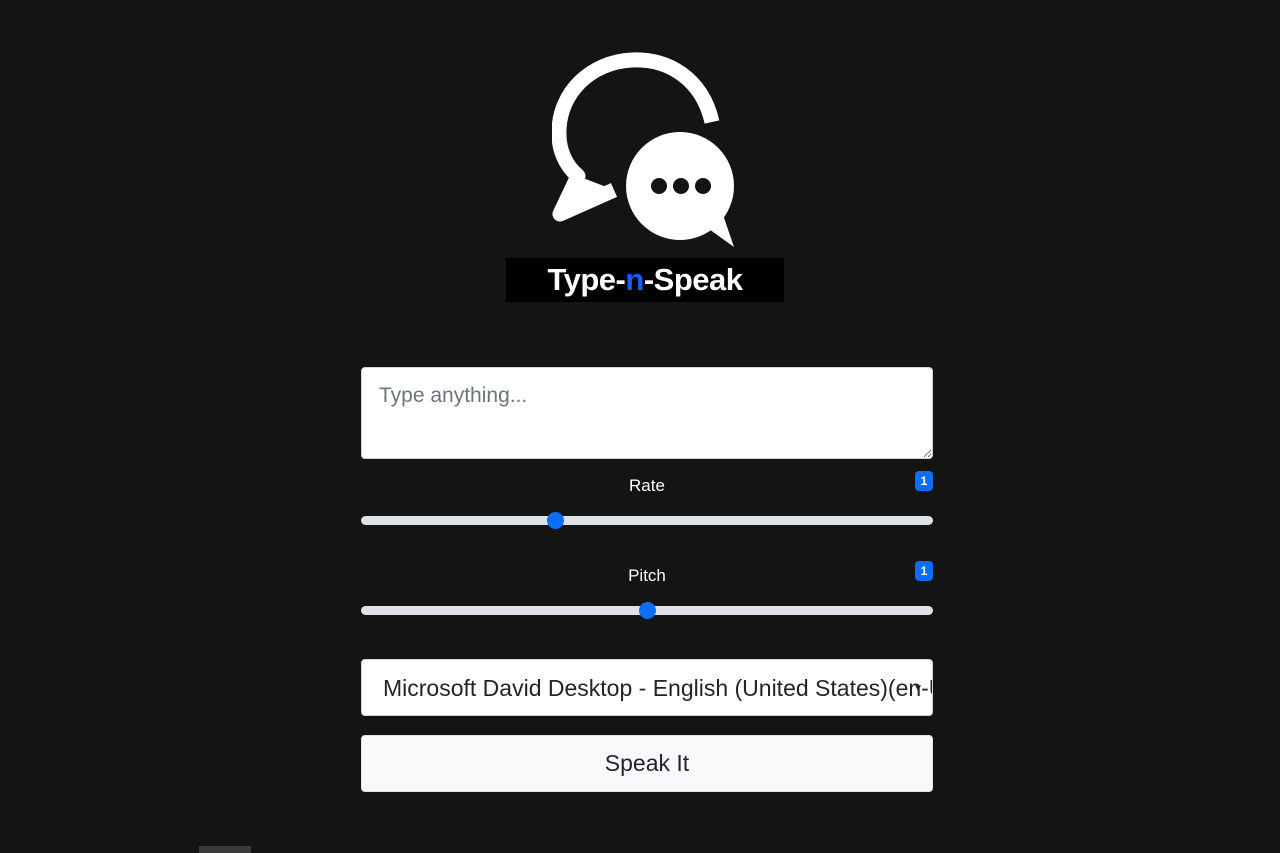 The height and width of the screenshot is (853, 1280). I want to click on caret-down-icon: ▼, so click(918, 688).